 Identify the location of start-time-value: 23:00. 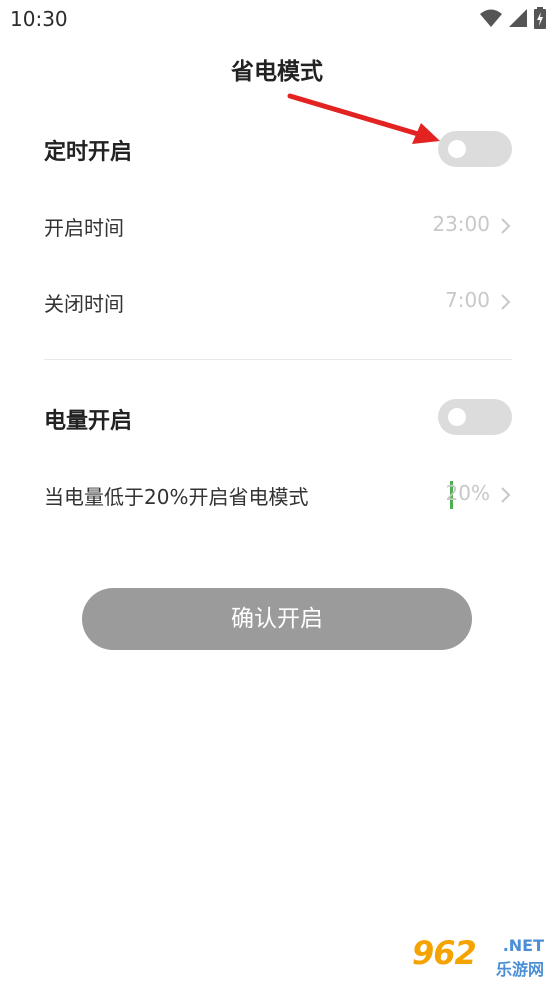
(461, 224).